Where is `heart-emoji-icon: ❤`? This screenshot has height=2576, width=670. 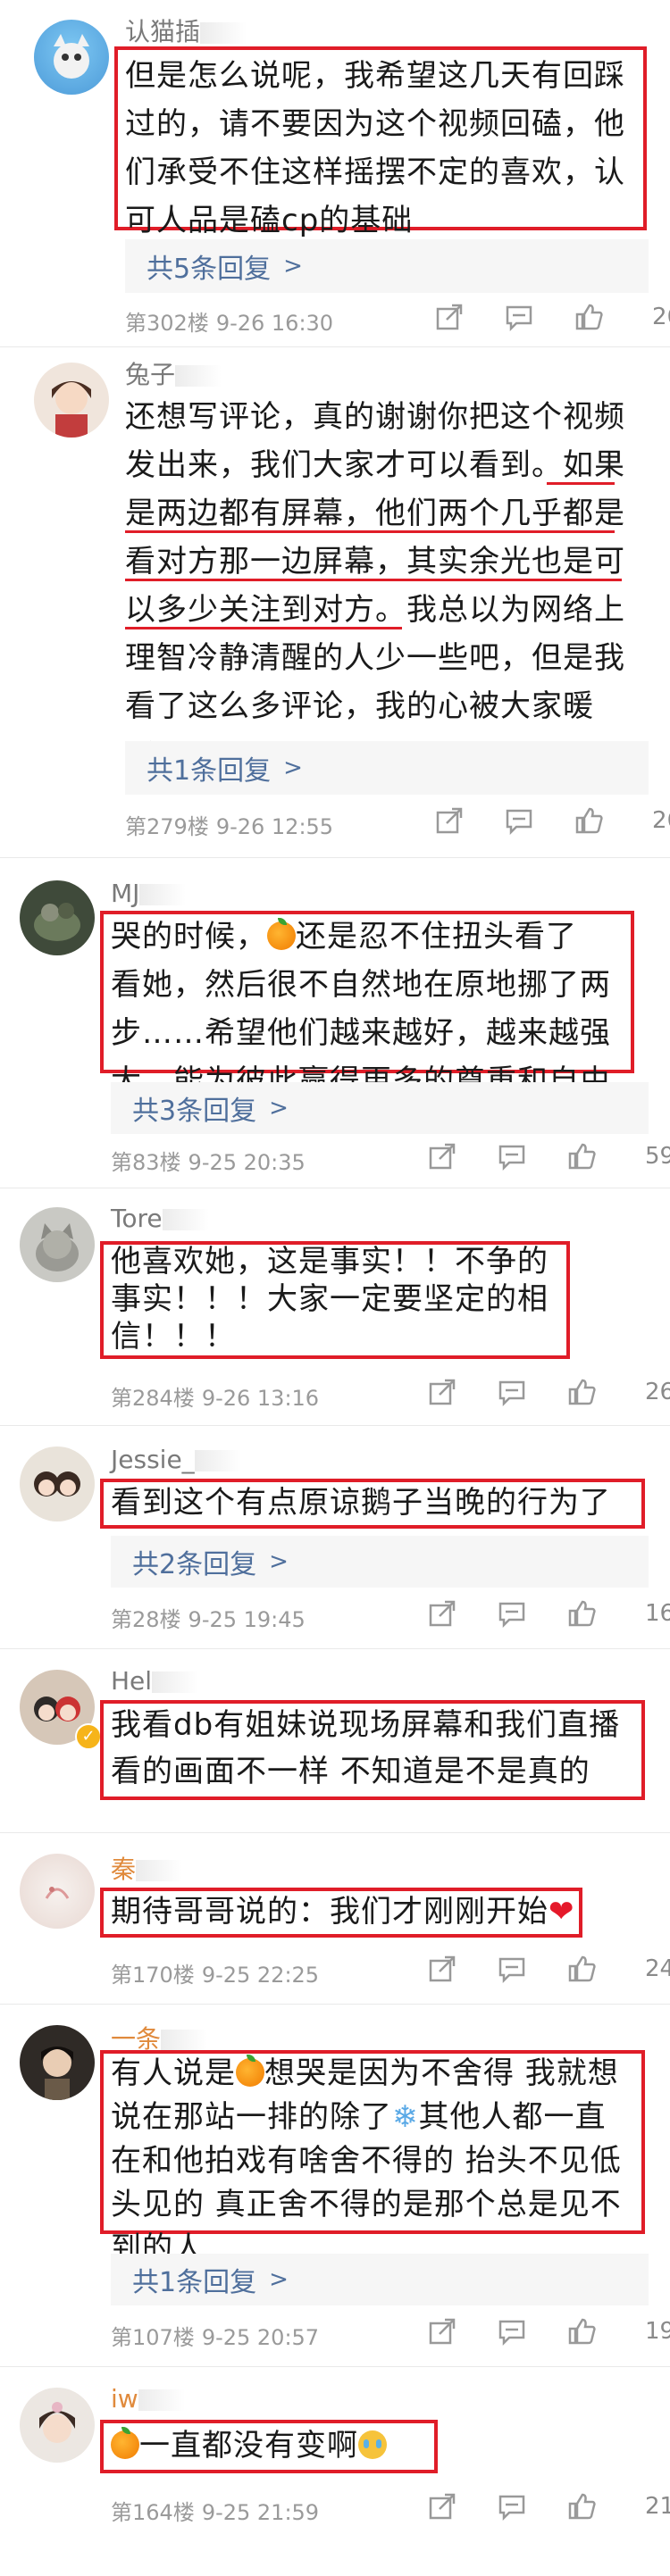 heart-emoji-icon: ❤ is located at coordinates (562, 1912).